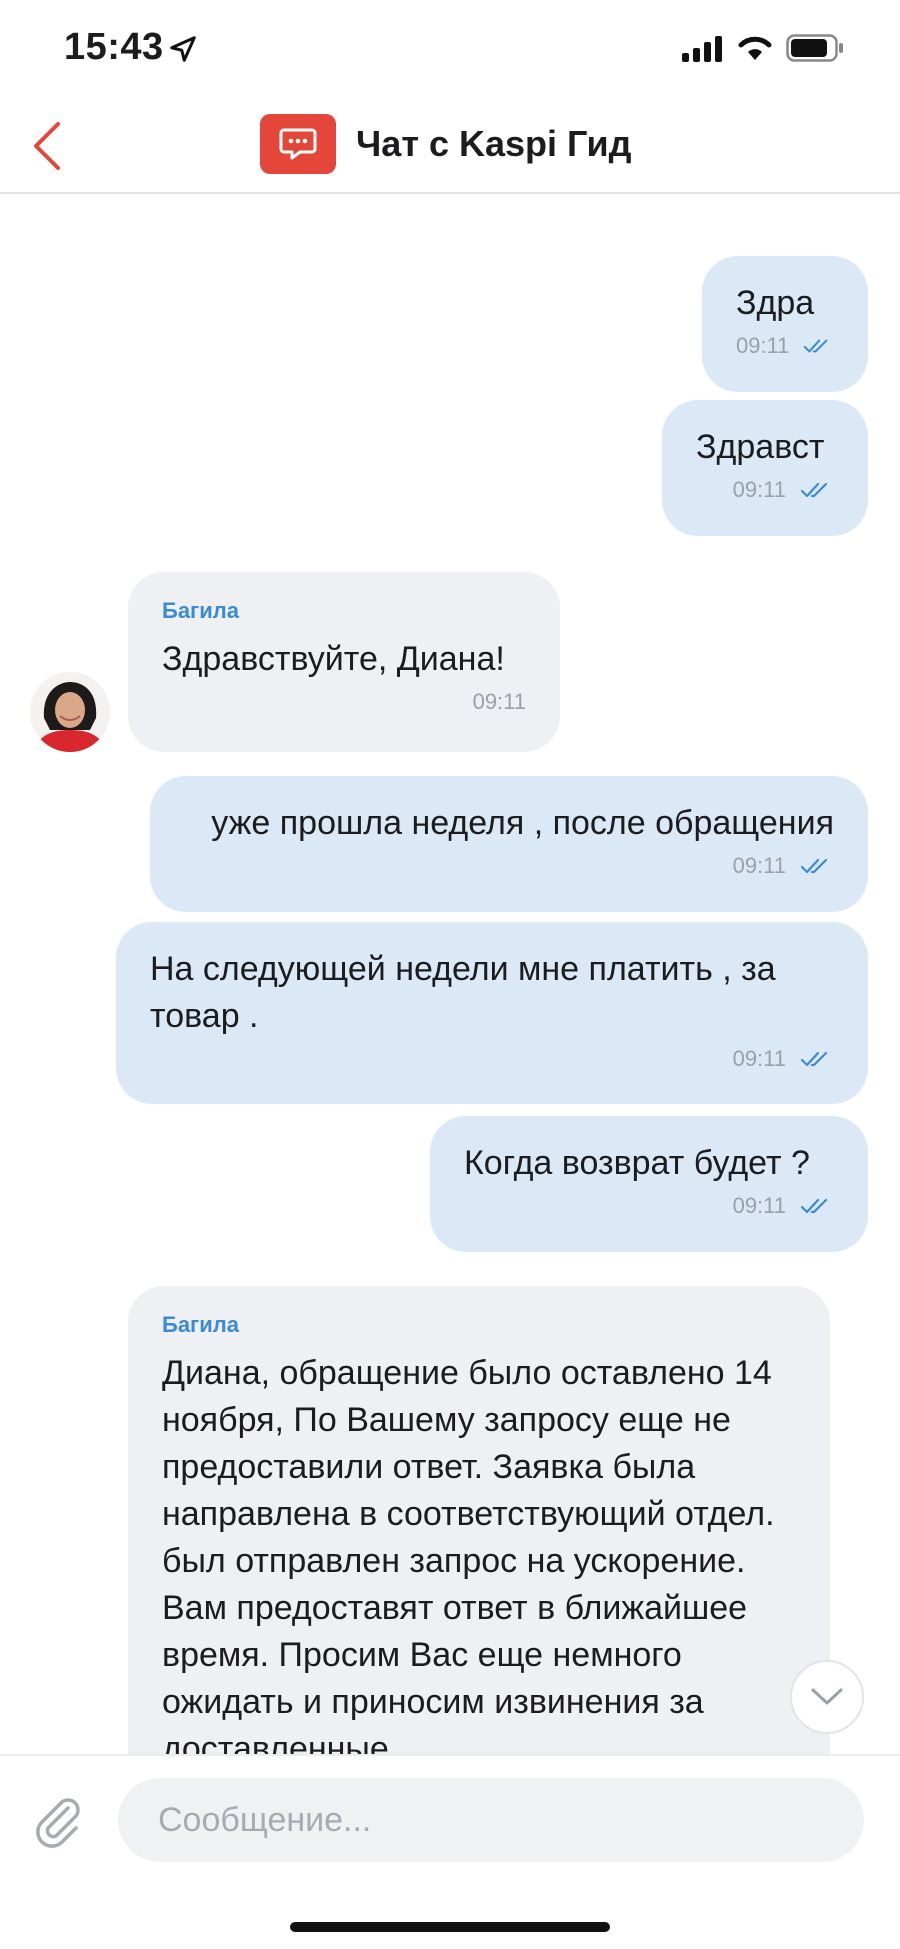  Describe the element at coordinates (702, 49) in the screenshot. I see `signal-icon` at that location.